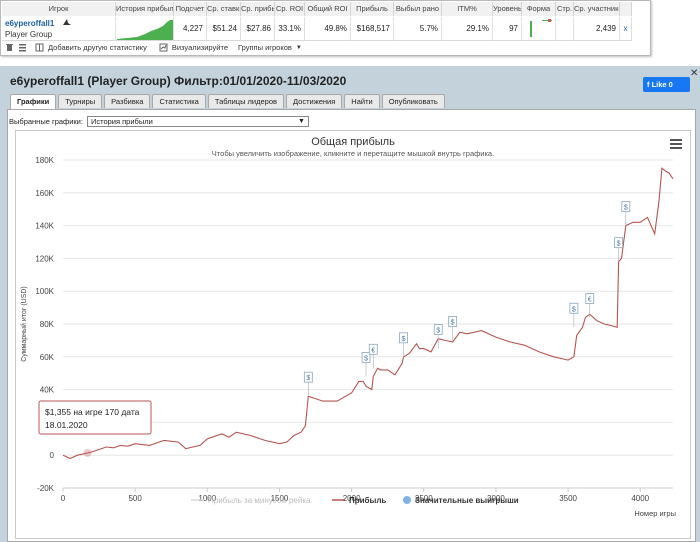 The height and width of the screenshot is (542, 700). What do you see at coordinates (97, 47) in the screenshot?
I see `add-stat-button: Добавить другую статистику` at bounding box center [97, 47].